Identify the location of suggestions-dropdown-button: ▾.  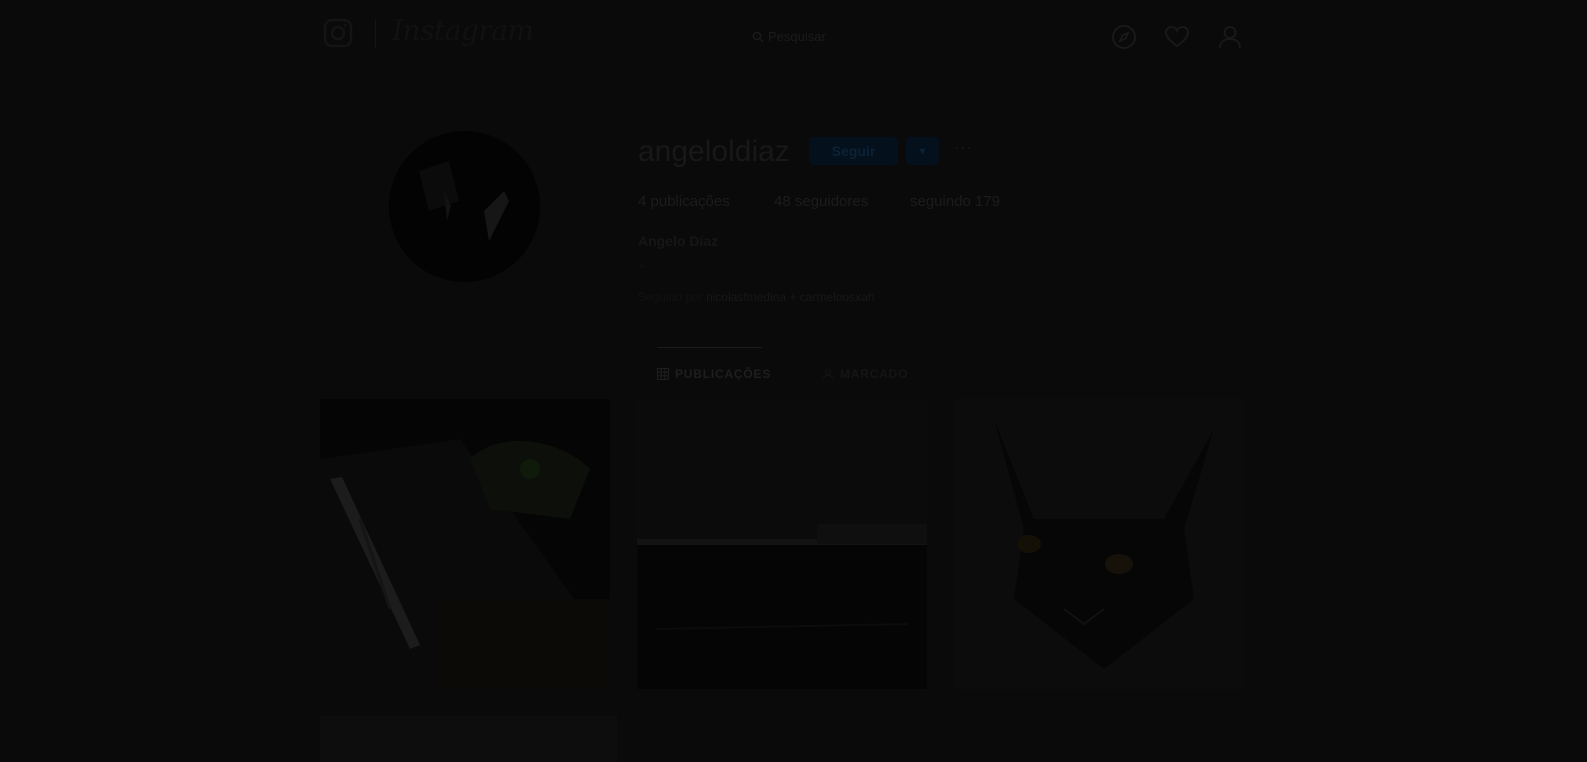
(922, 151).